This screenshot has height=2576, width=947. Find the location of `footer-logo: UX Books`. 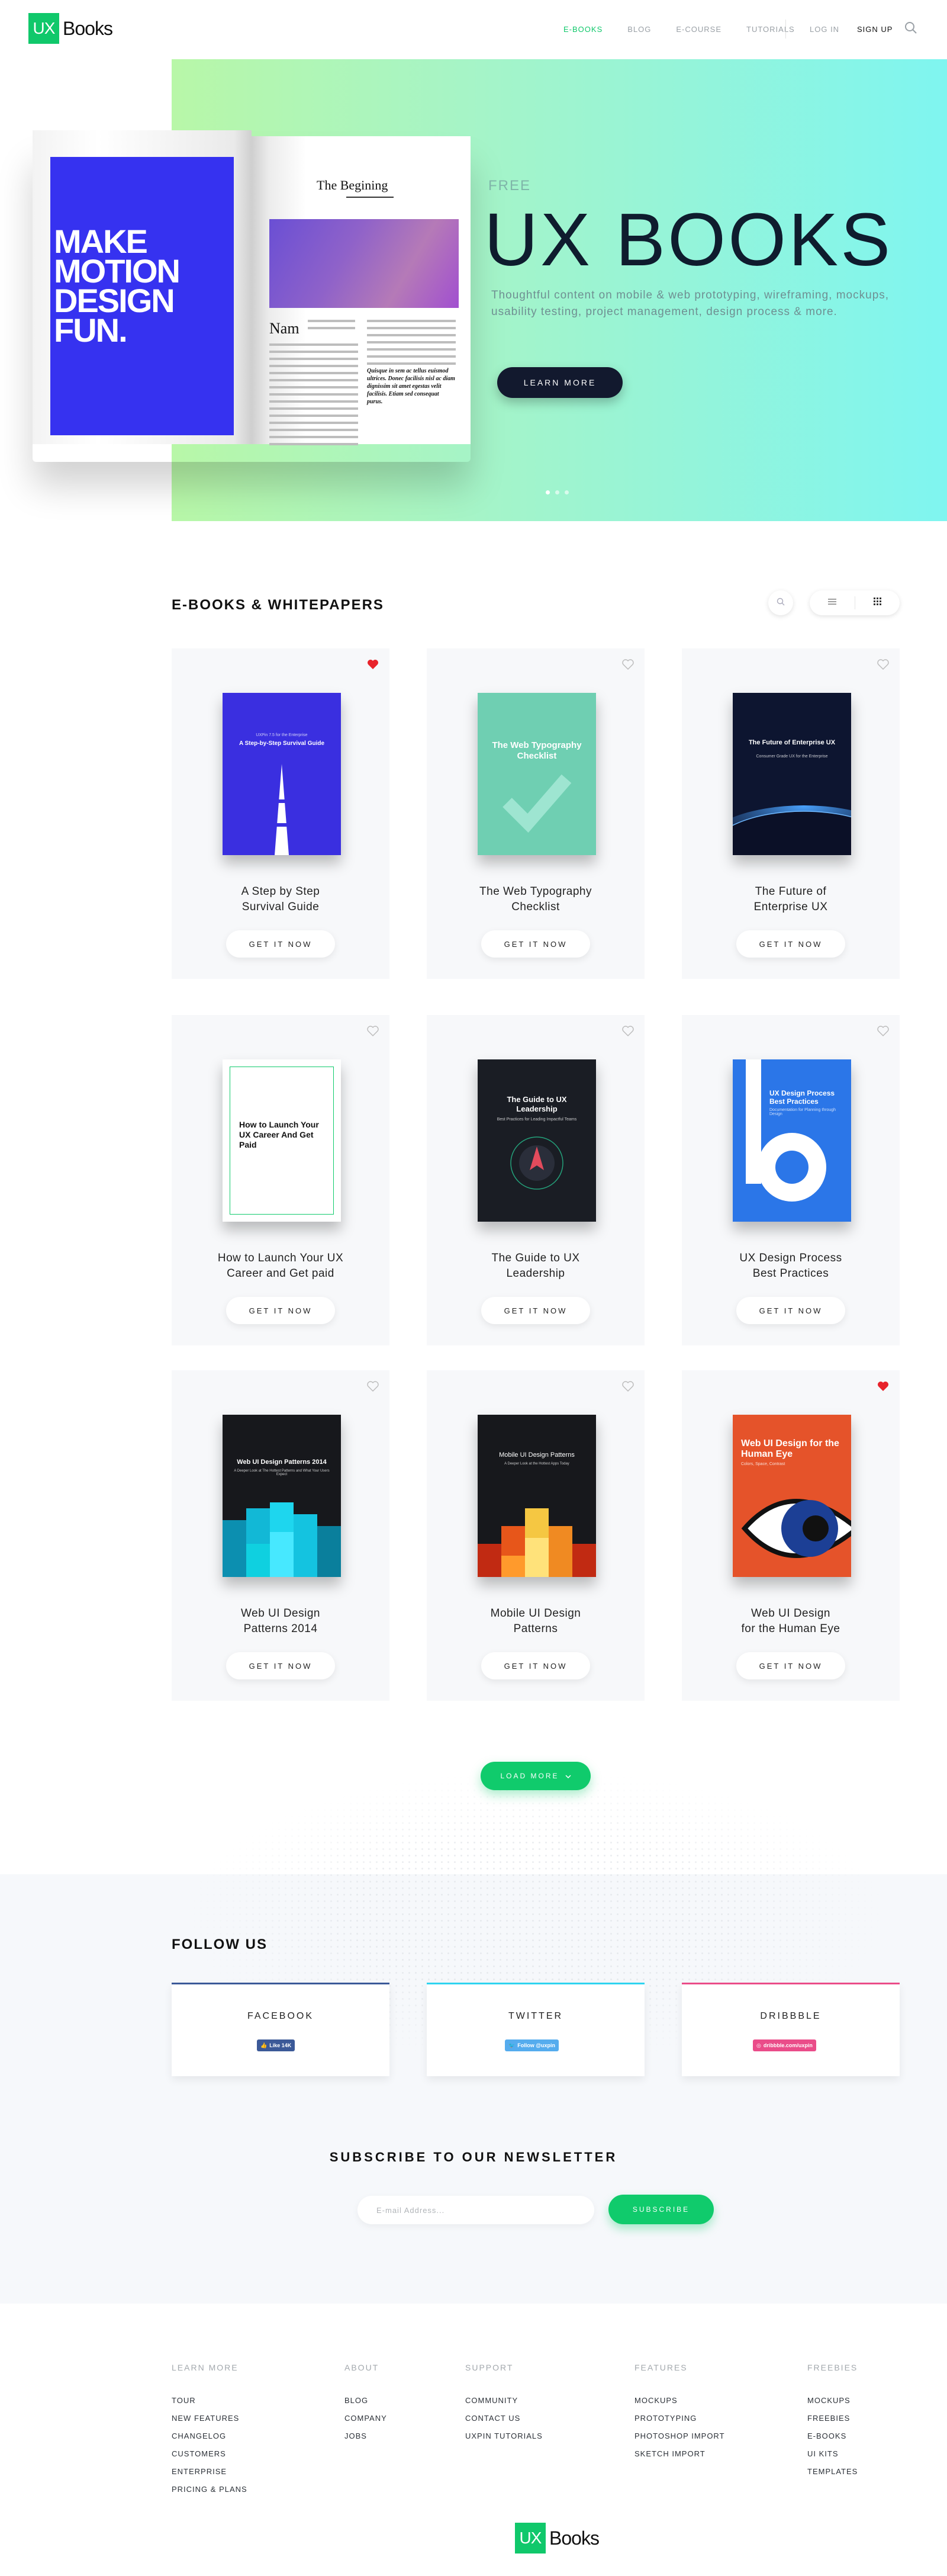

footer-logo: UX Books is located at coordinates (557, 2538).